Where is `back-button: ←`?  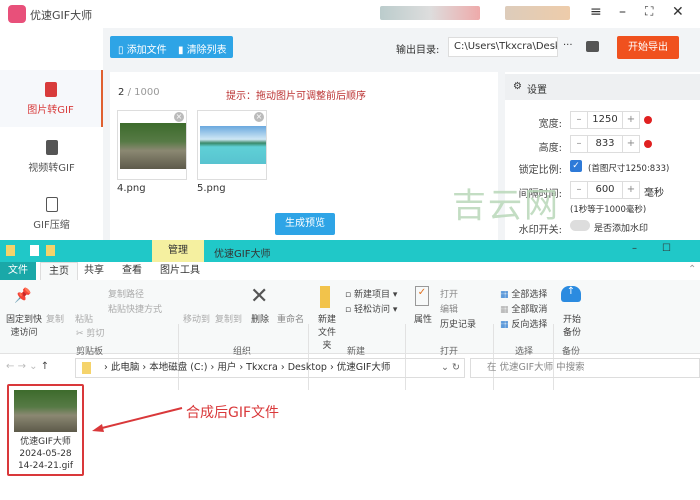 back-button: ← is located at coordinates (10, 366).